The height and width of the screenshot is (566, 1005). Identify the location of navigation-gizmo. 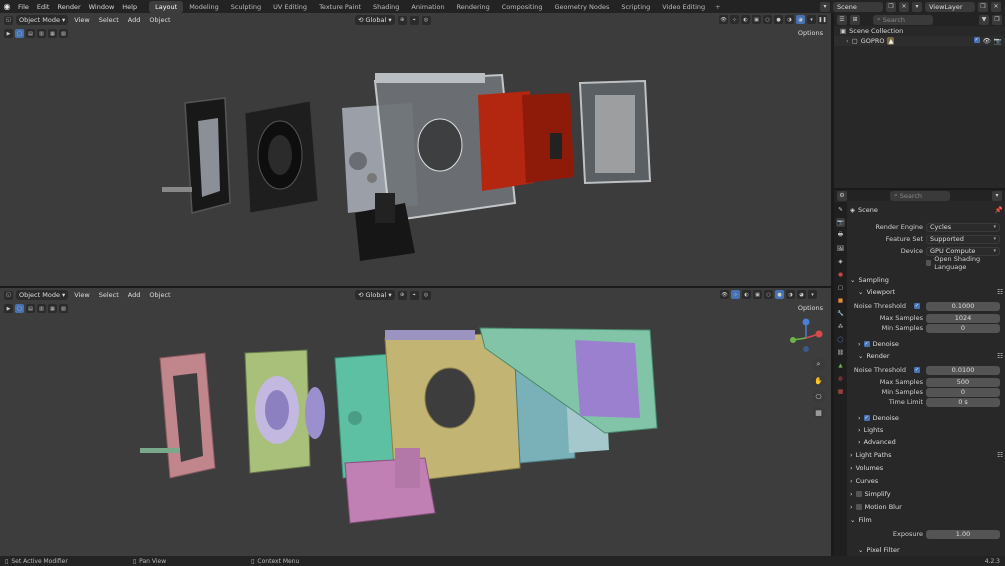
(806, 335).